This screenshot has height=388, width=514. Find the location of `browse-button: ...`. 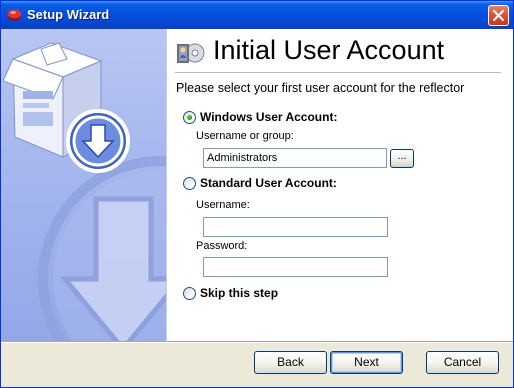

browse-button: ... is located at coordinates (402, 158).